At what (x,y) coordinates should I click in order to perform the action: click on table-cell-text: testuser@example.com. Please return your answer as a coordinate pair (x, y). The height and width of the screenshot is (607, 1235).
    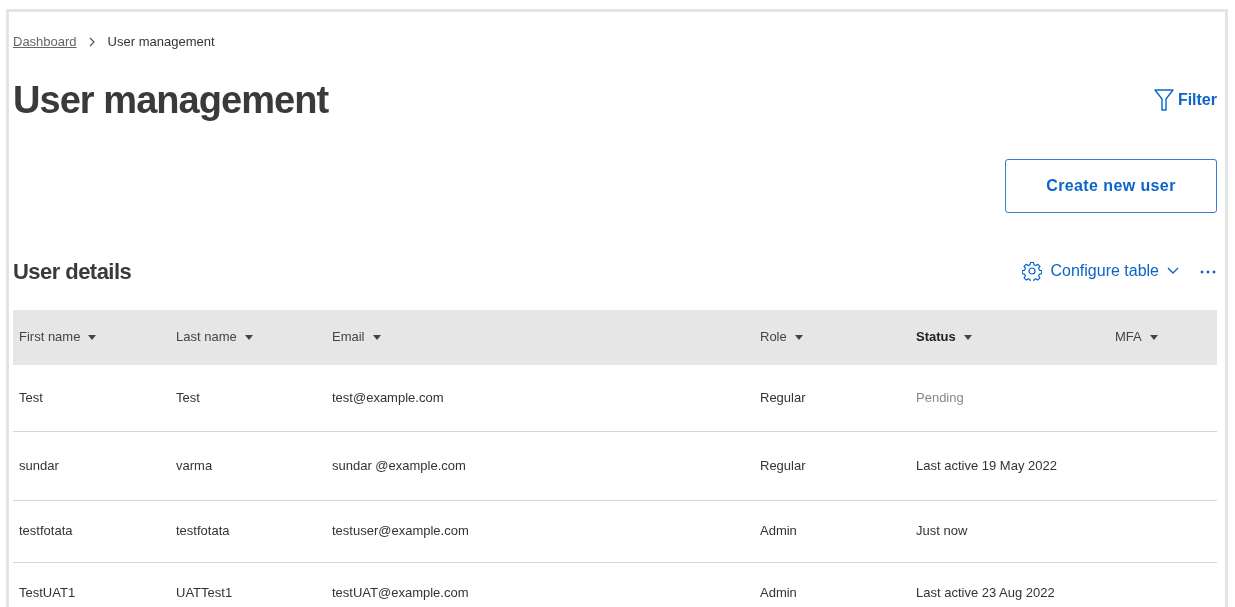
    Looking at the image, I should click on (401, 531).